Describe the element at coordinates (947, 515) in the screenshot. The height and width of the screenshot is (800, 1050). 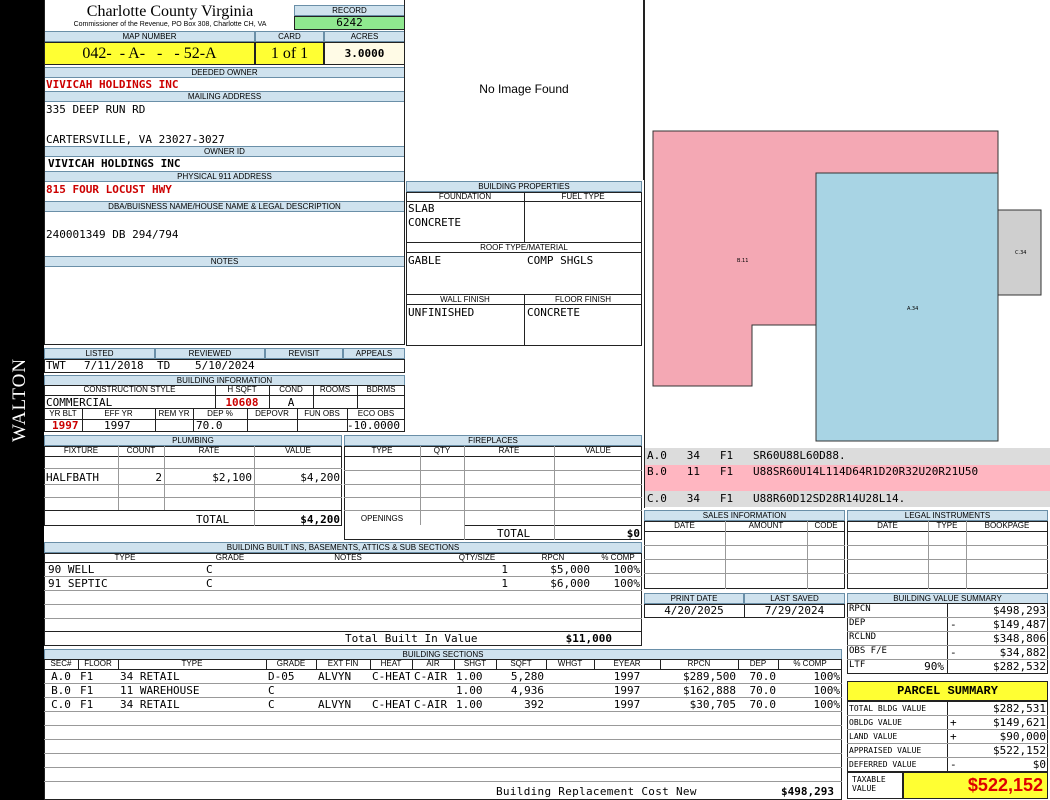
I see `legal-instruments-title: LEGAL INSTRUMENTS` at that location.